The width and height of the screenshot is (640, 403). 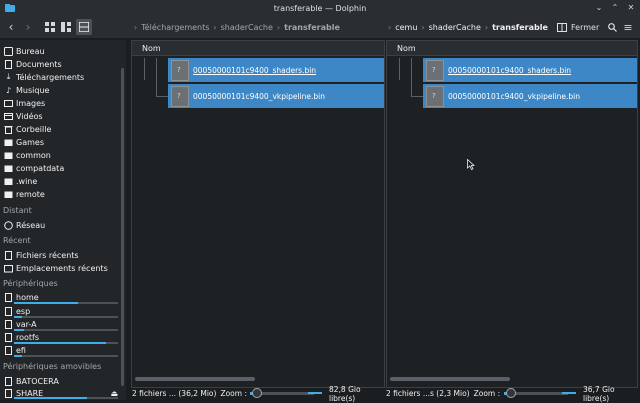 I want to click on sidebar-item-label: var-A, so click(x=26, y=324).